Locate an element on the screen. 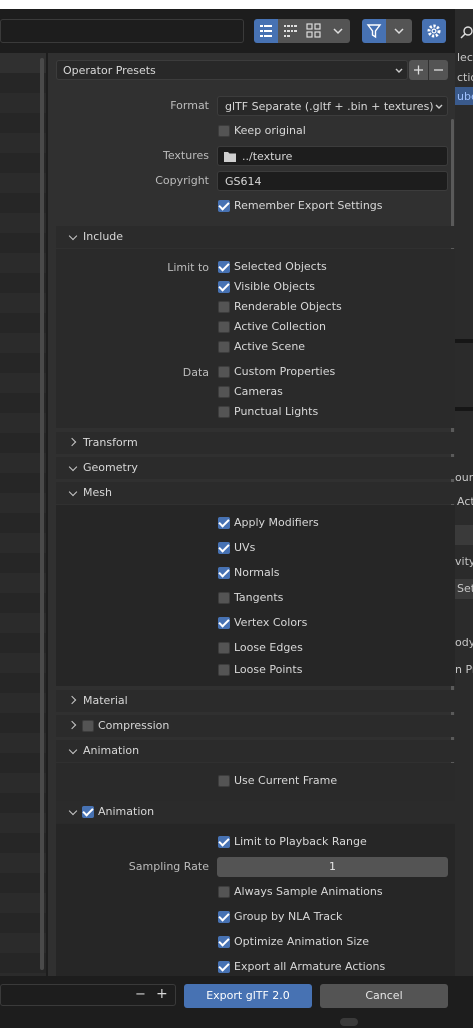  side-panel: lect ctio ube oun Act vity Set ody n Pr is located at coordinates (464, 518).